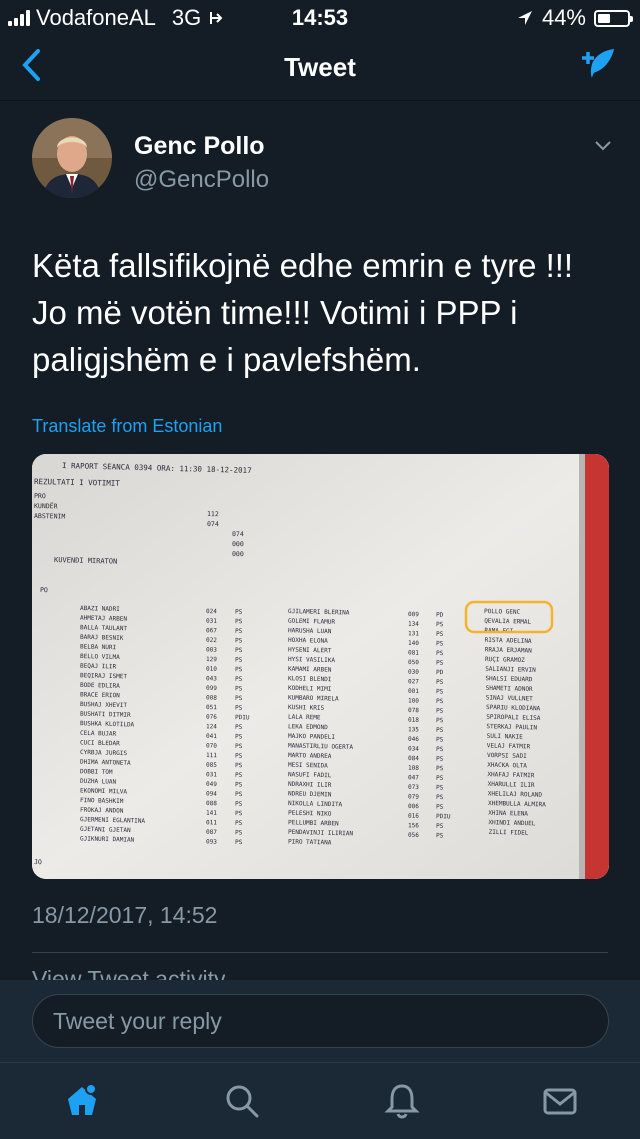  What do you see at coordinates (201, 180) in the screenshot?
I see `author-handle: @GencPollo` at bounding box center [201, 180].